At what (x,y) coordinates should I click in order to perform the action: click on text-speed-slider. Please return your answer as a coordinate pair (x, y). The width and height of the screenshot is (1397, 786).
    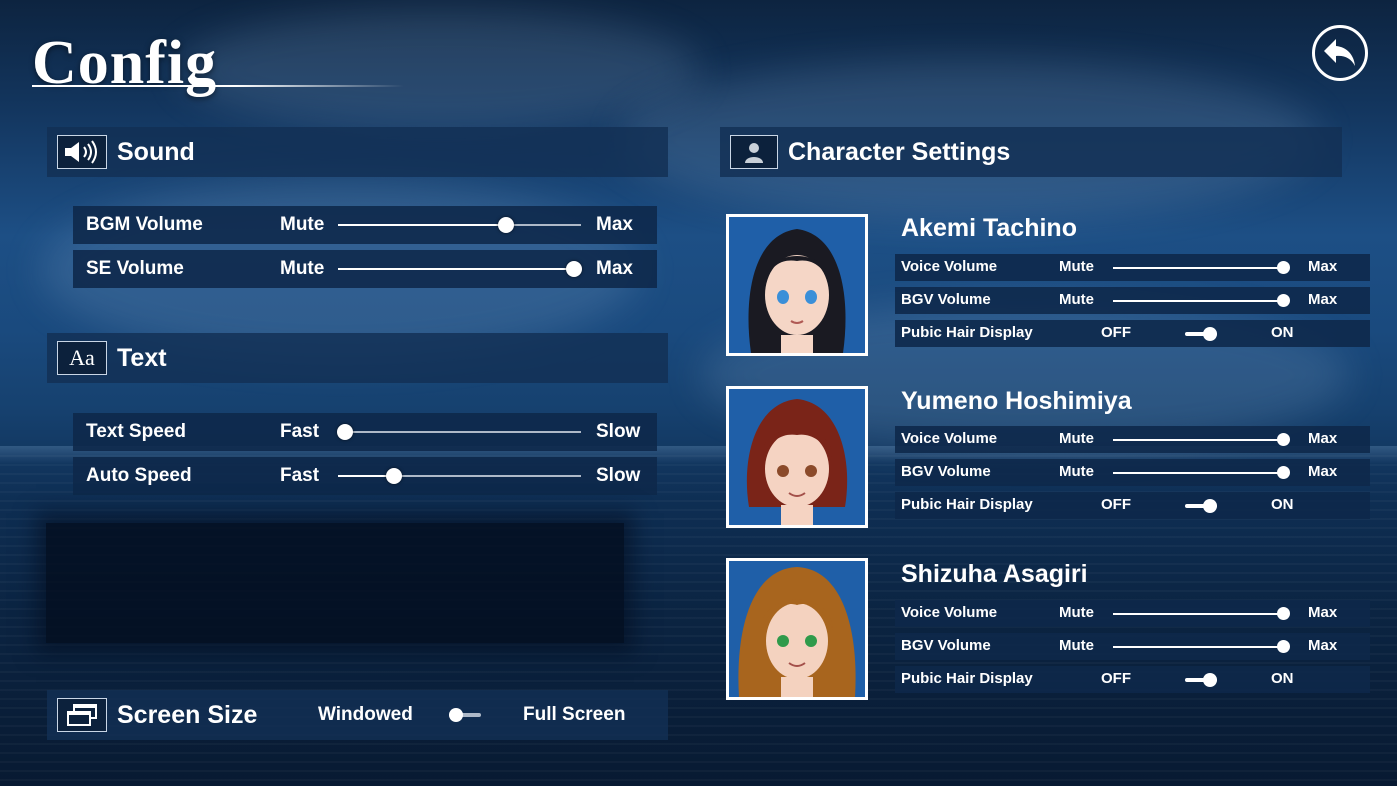
    Looking at the image, I should click on (459, 432).